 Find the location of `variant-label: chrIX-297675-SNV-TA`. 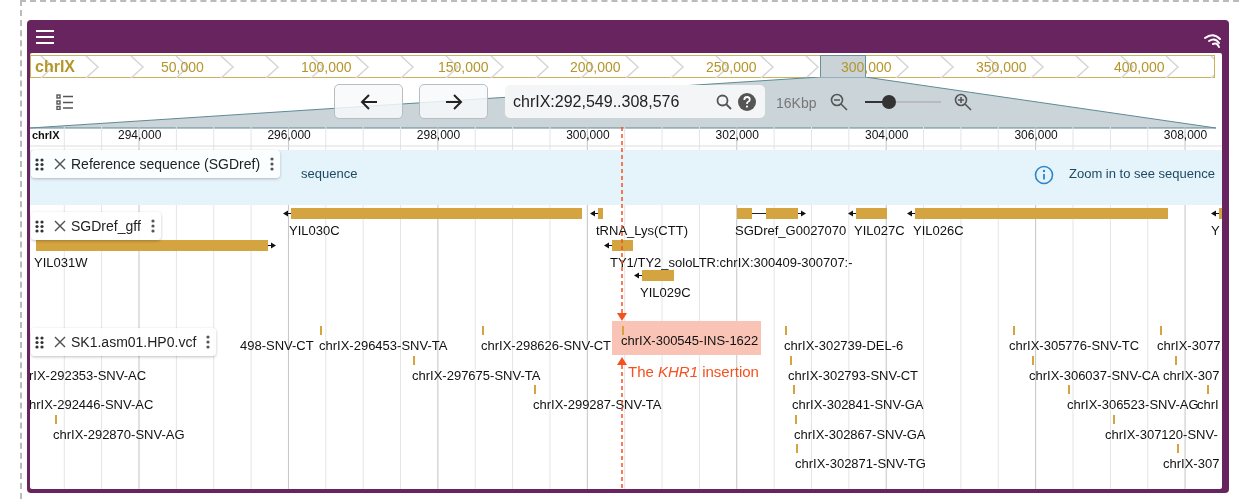

variant-label: chrIX-297675-SNV-TA is located at coordinates (476, 375).